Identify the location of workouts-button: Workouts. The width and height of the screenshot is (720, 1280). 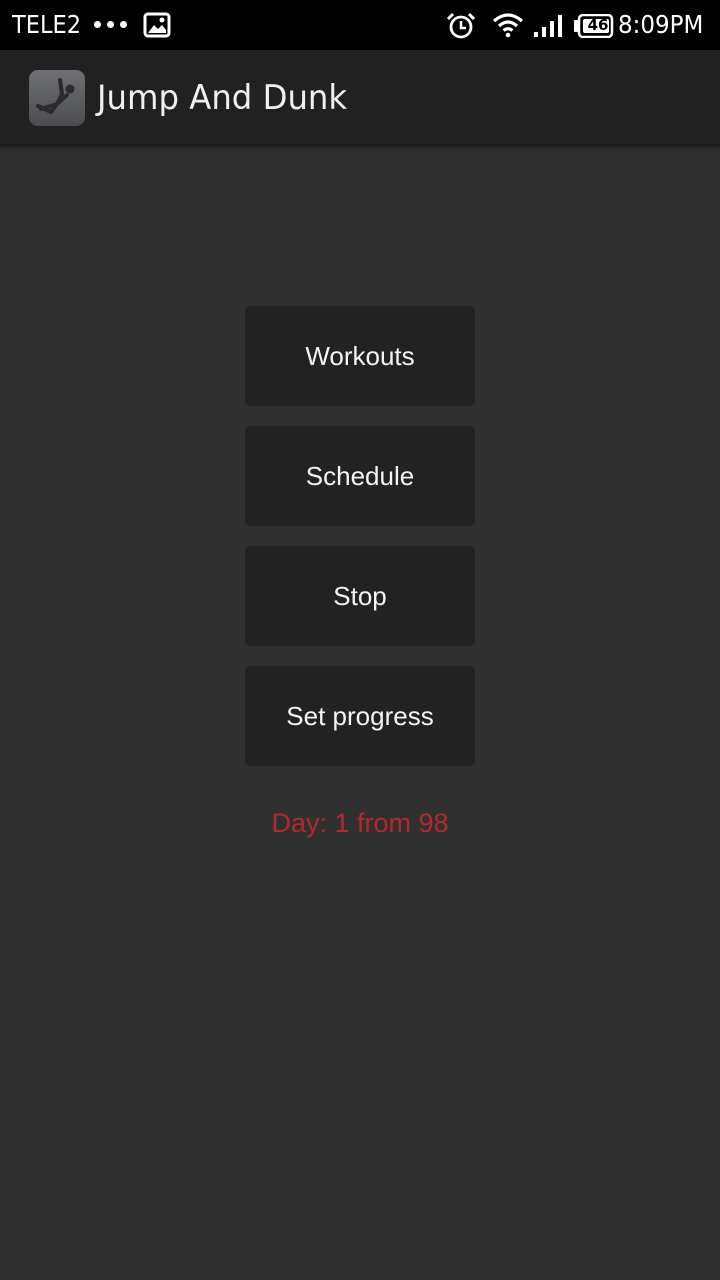
(360, 356).